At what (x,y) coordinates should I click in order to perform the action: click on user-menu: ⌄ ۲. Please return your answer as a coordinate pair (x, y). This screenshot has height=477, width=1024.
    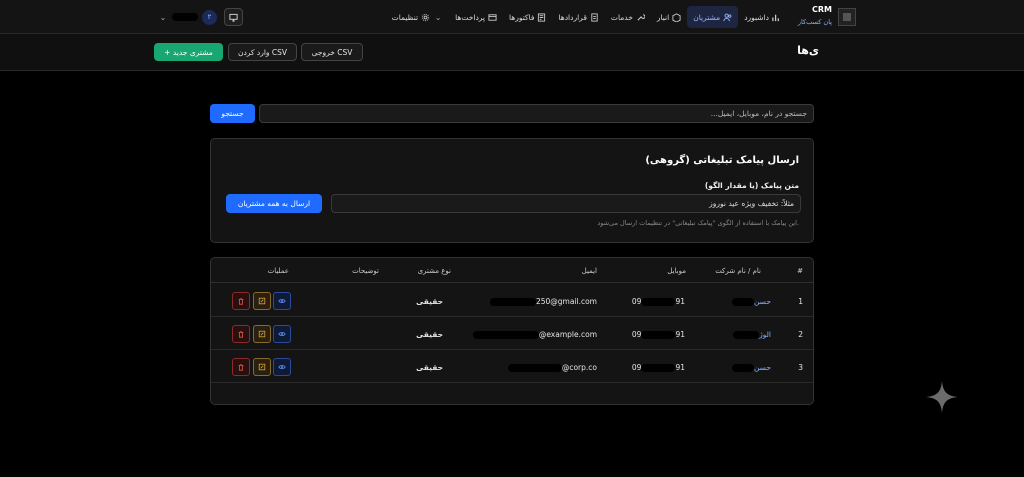
    Looking at the image, I should click on (187, 17).